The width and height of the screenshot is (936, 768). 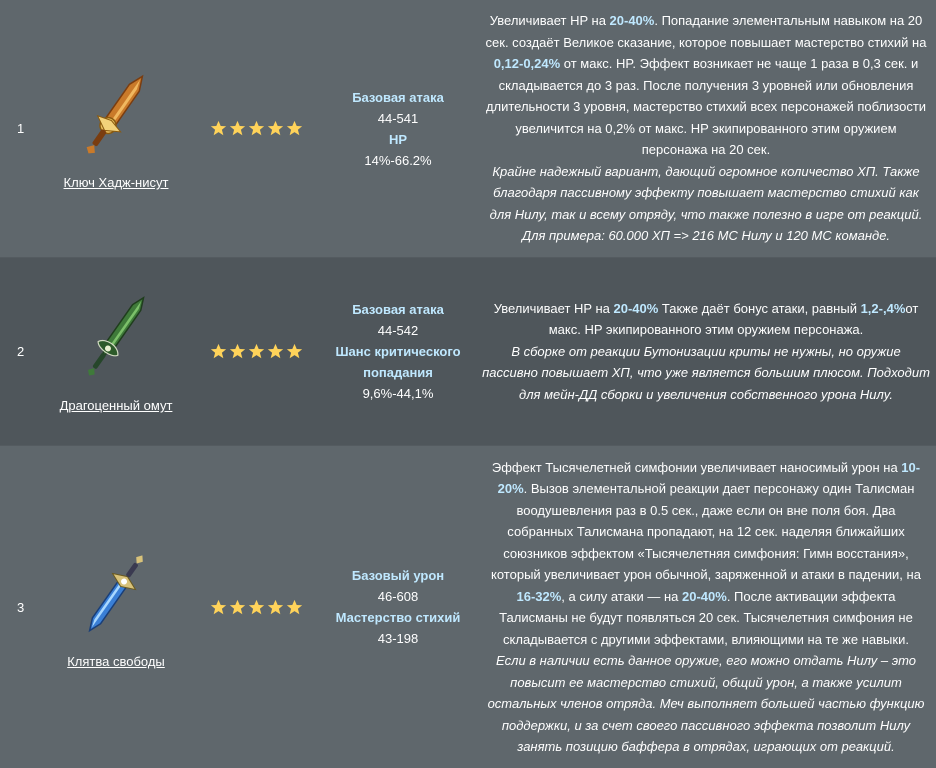 I want to click on stat-label: Мастерство стихий, so click(x=398, y=617).